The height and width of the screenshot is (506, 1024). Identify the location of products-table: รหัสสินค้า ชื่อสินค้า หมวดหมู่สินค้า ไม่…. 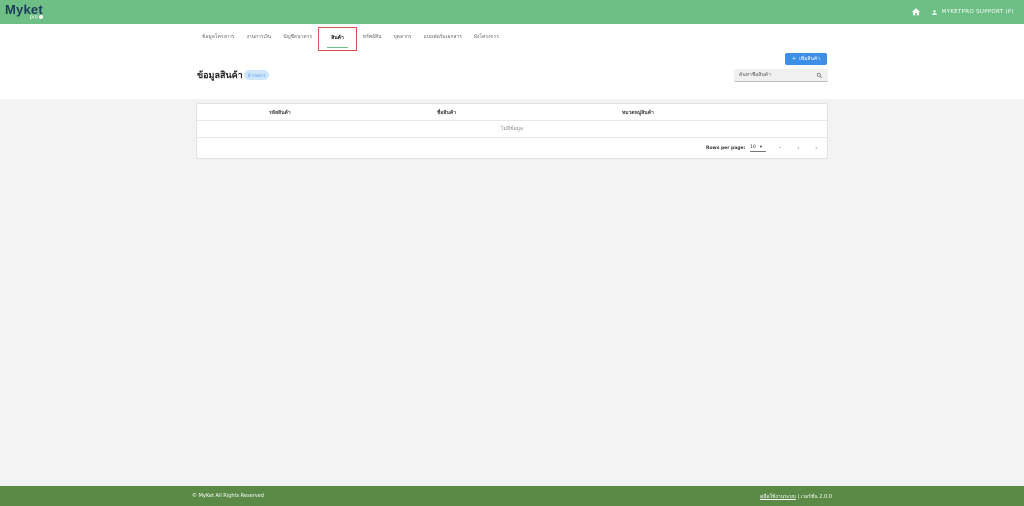
(512, 131).